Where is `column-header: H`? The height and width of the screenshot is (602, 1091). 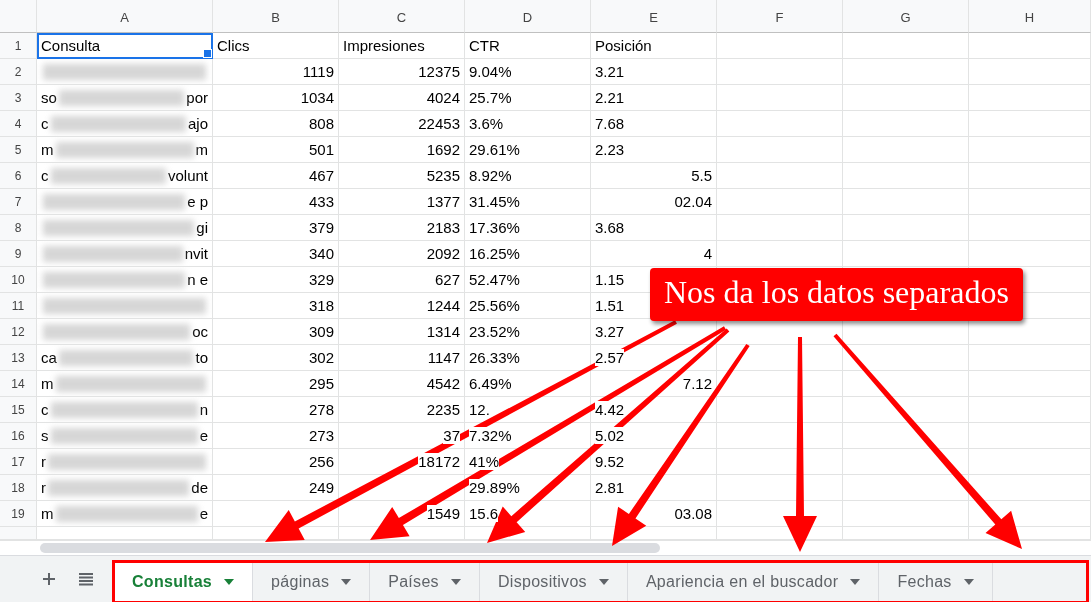
column-header: H is located at coordinates (1030, 16).